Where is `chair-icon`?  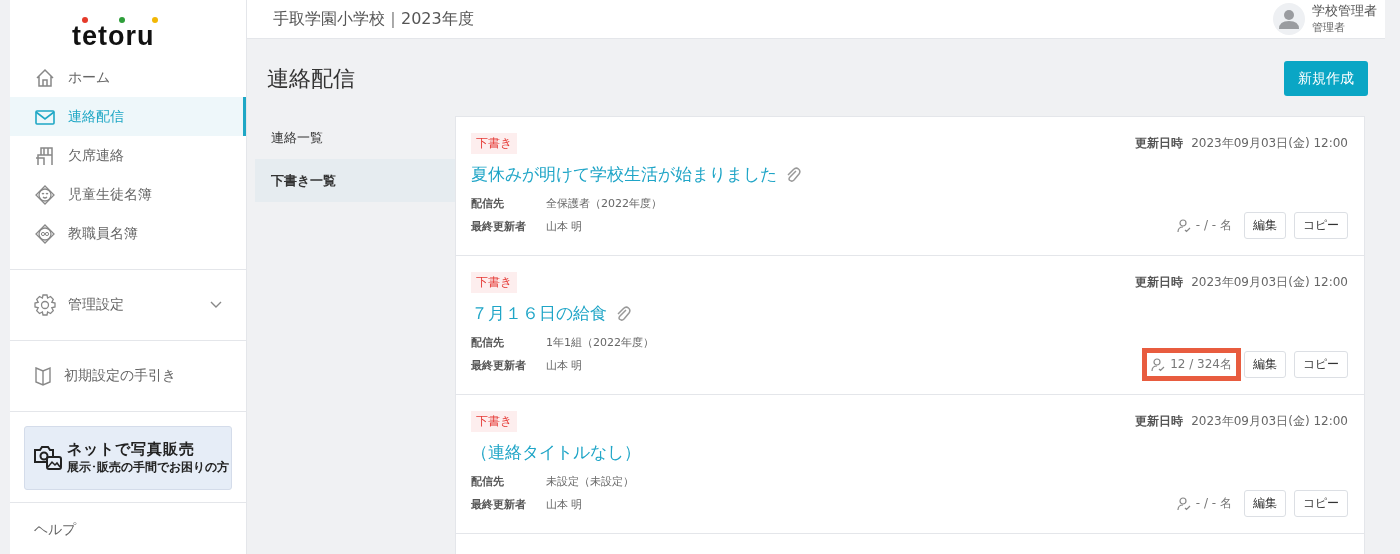 chair-icon is located at coordinates (45, 155).